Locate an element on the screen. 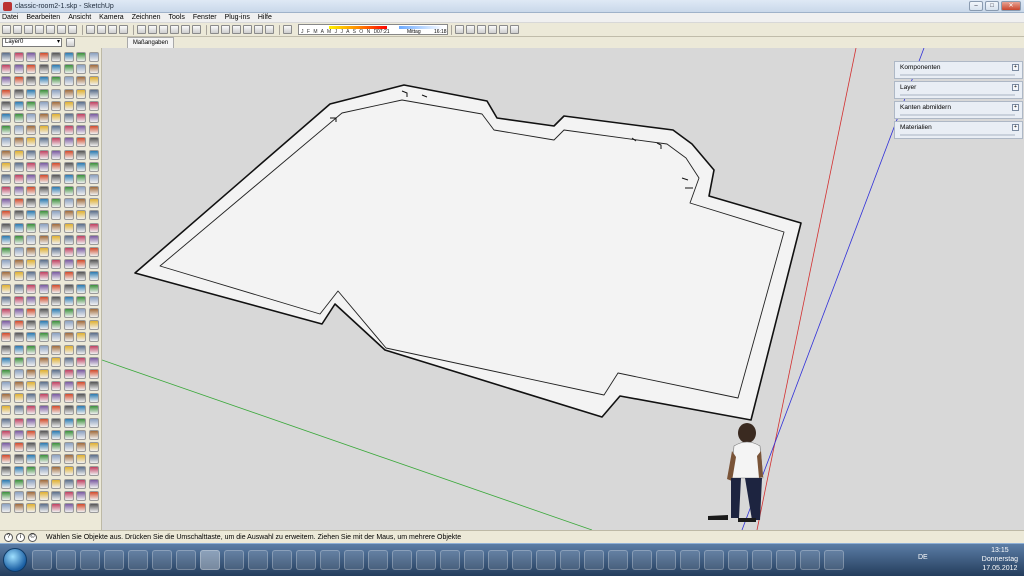 The image size is (1024, 576). model-info-icon is located at coordinates (123, 29).